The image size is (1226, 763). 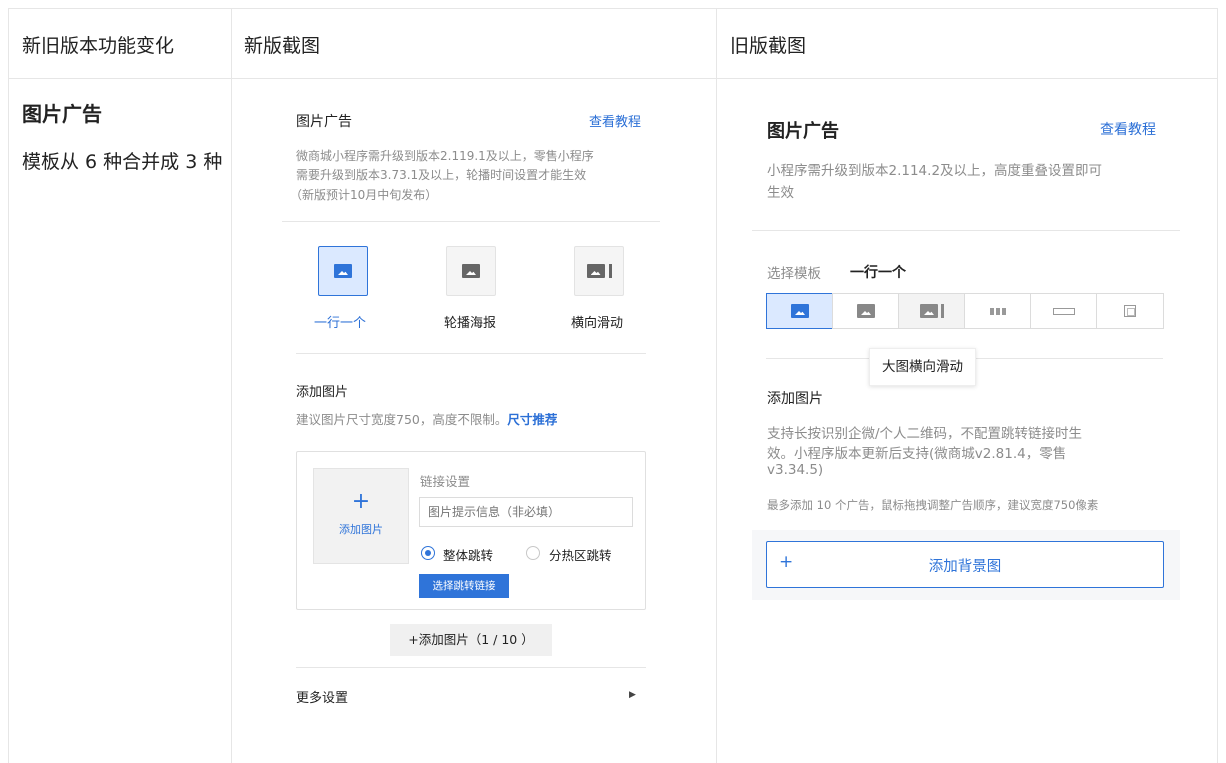 What do you see at coordinates (8, 385) in the screenshot?
I see `table-left-border` at bounding box center [8, 385].